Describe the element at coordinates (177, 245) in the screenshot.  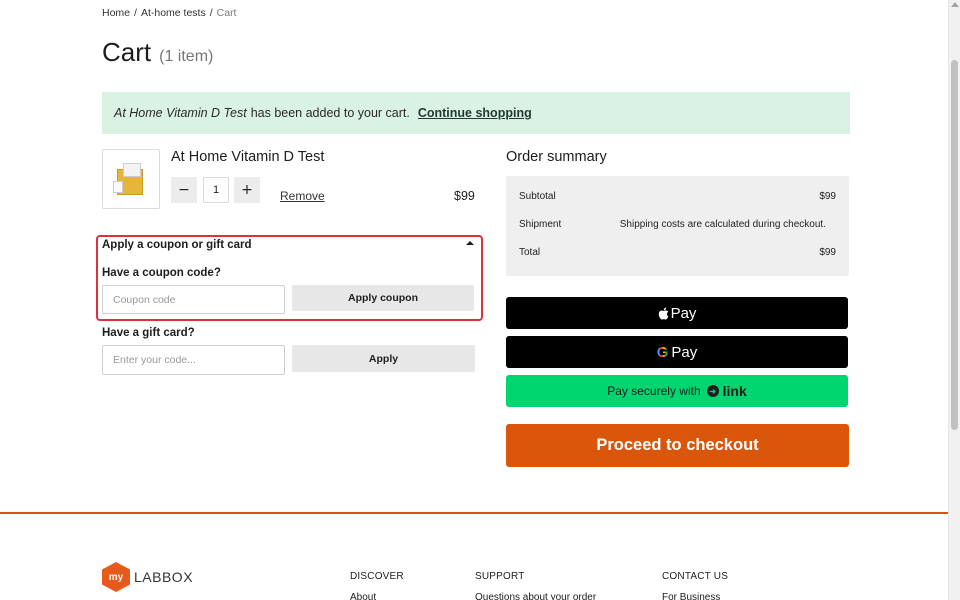
I see `coupon-section-toggle: Apply a coupon or gift card` at that location.